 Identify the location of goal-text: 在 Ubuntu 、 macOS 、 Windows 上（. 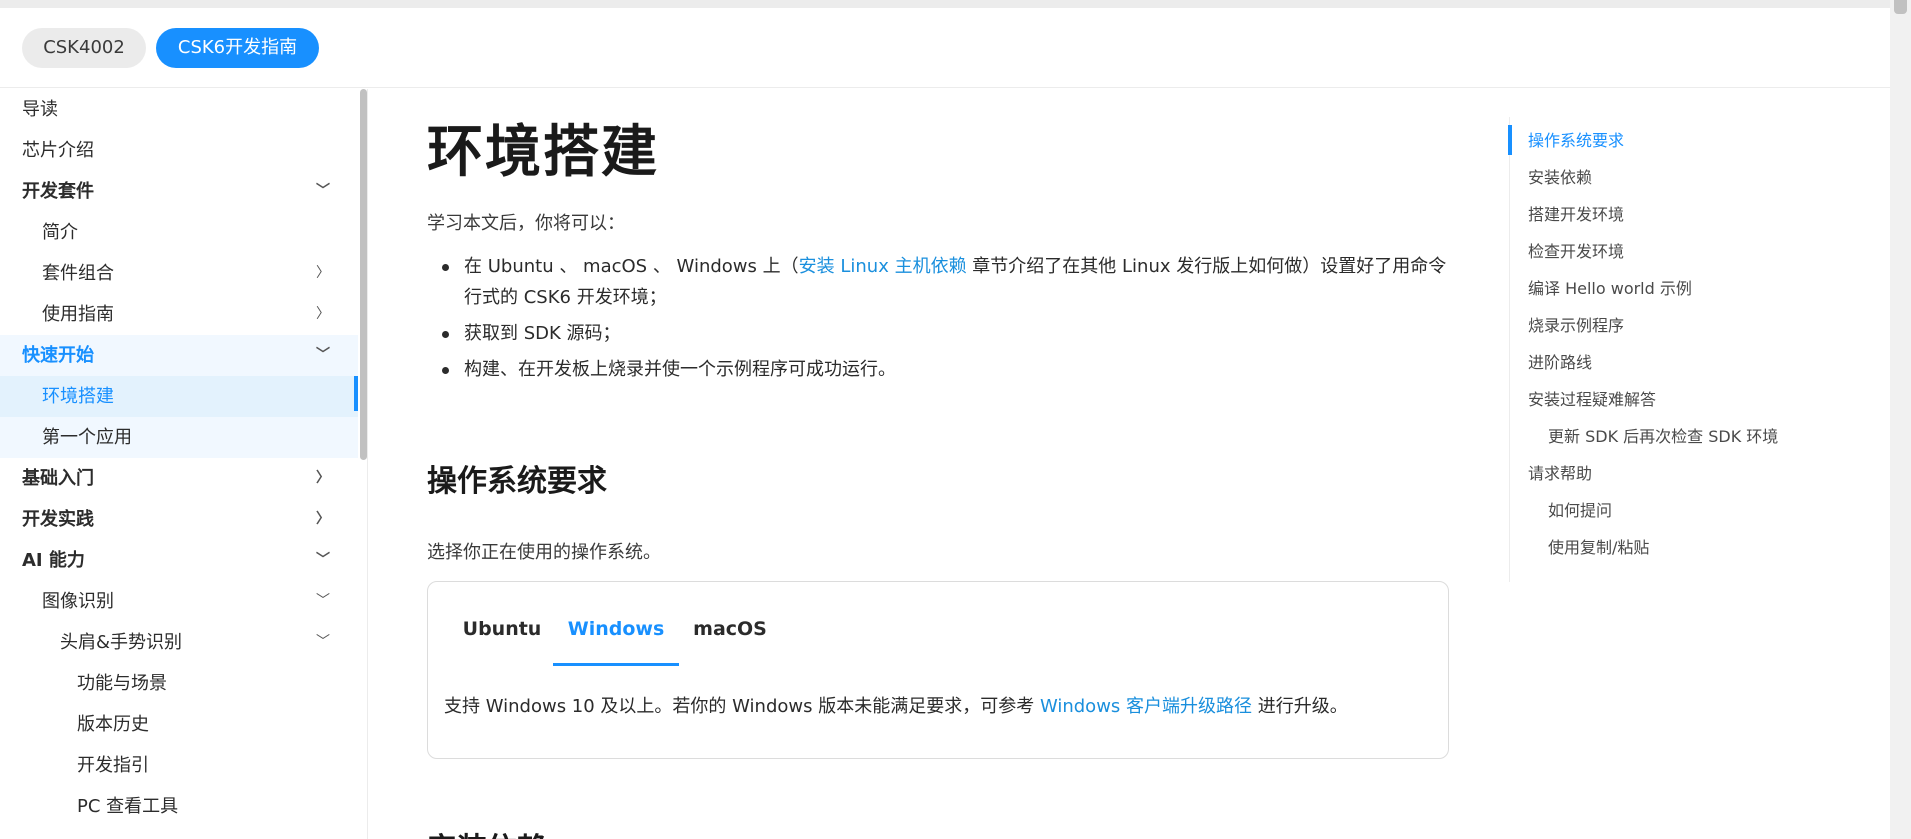
(631, 266).